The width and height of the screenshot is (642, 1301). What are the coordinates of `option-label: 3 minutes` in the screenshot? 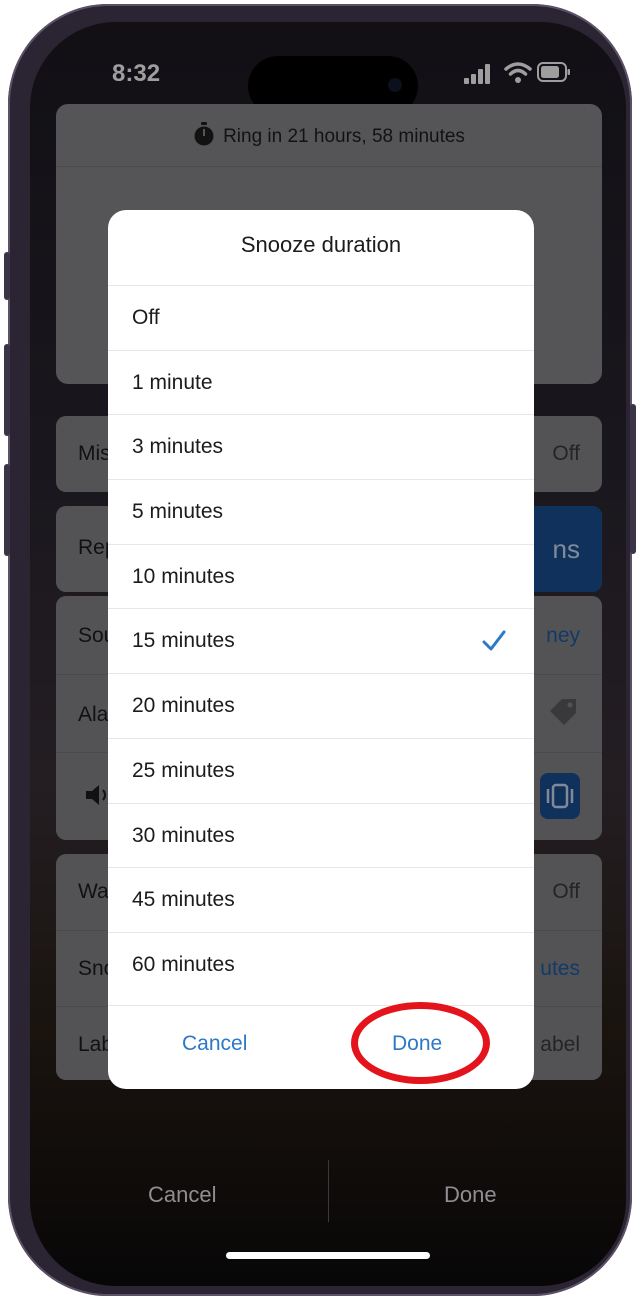 It's located at (178, 447).